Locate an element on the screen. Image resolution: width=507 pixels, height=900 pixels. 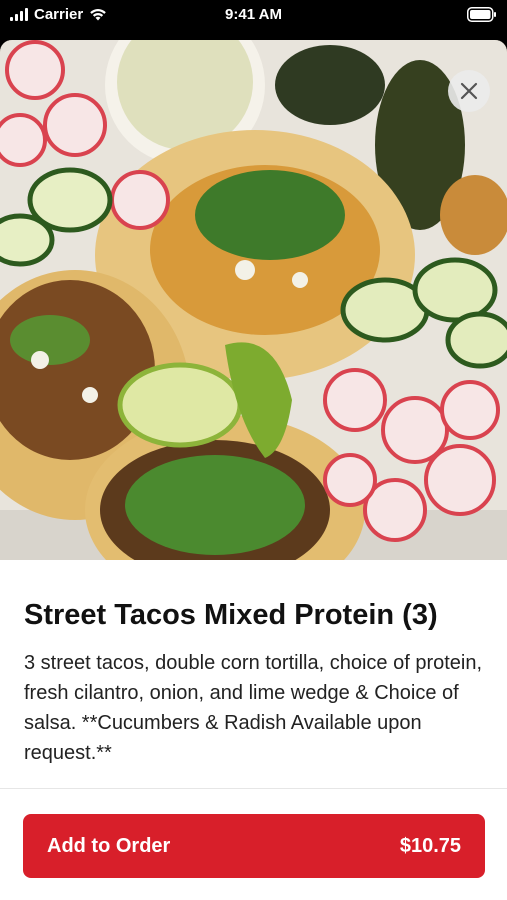
close-button is located at coordinates (469, 91).